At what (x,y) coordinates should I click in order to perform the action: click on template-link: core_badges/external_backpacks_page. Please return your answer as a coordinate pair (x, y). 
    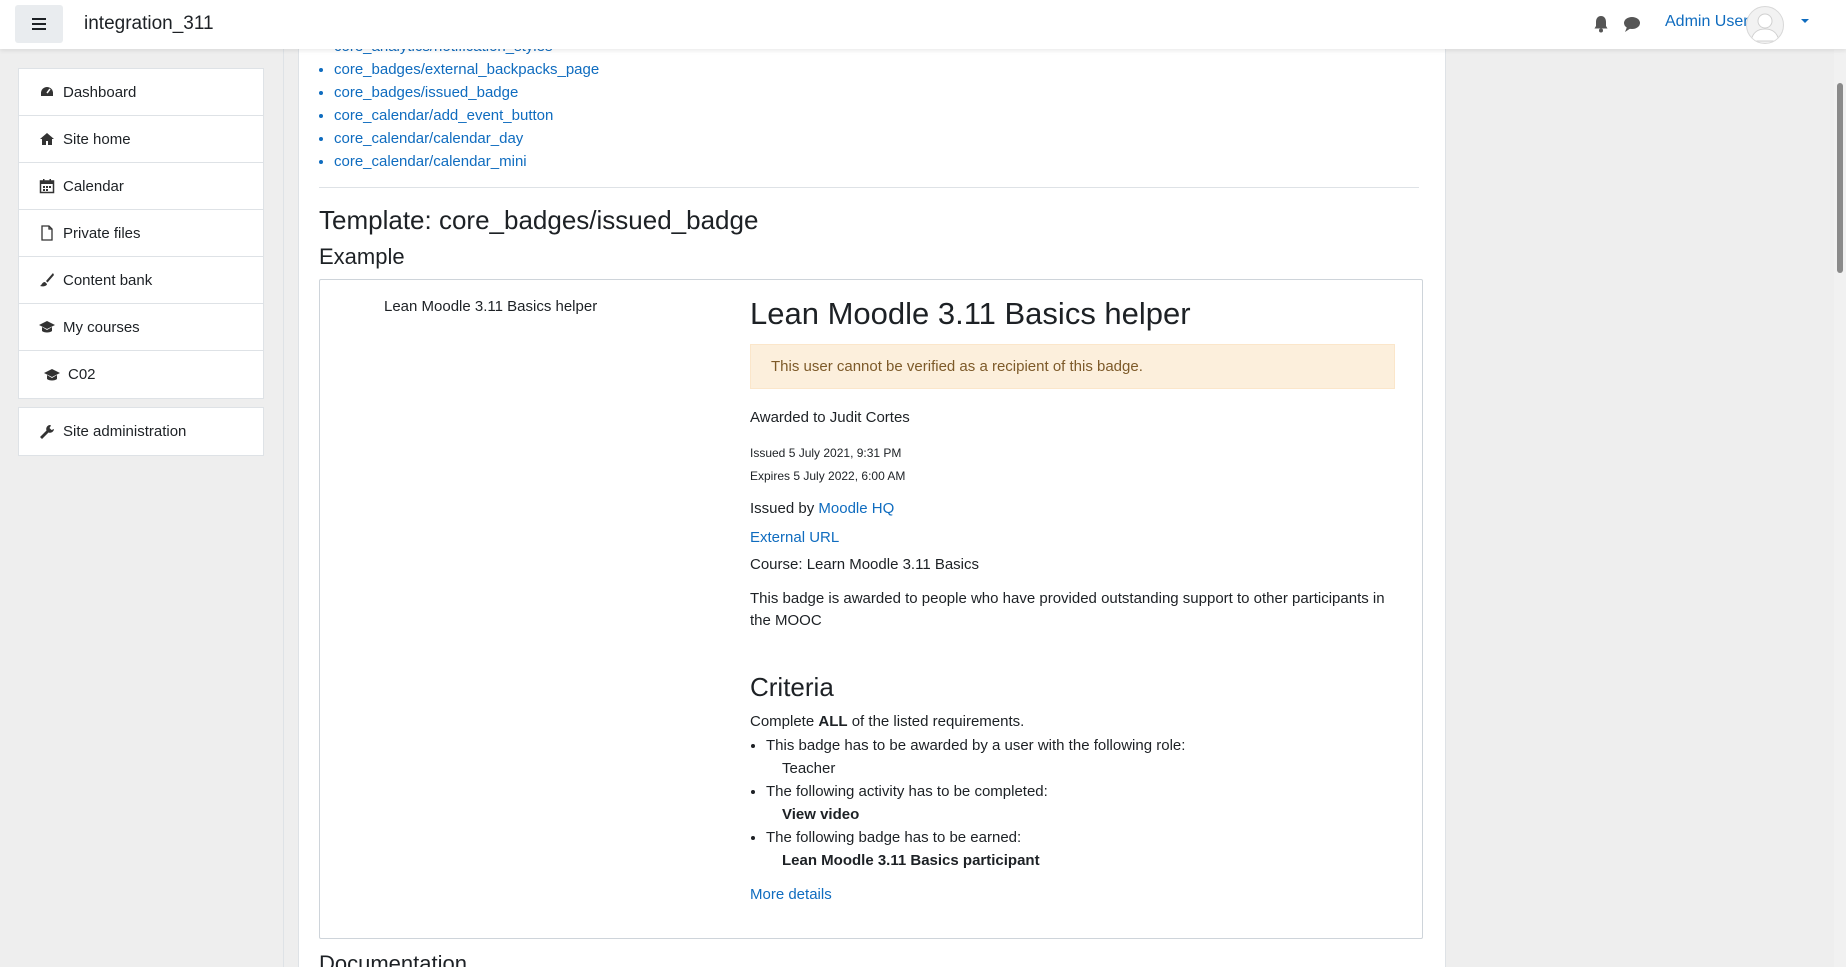
    Looking at the image, I should click on (466, 69).